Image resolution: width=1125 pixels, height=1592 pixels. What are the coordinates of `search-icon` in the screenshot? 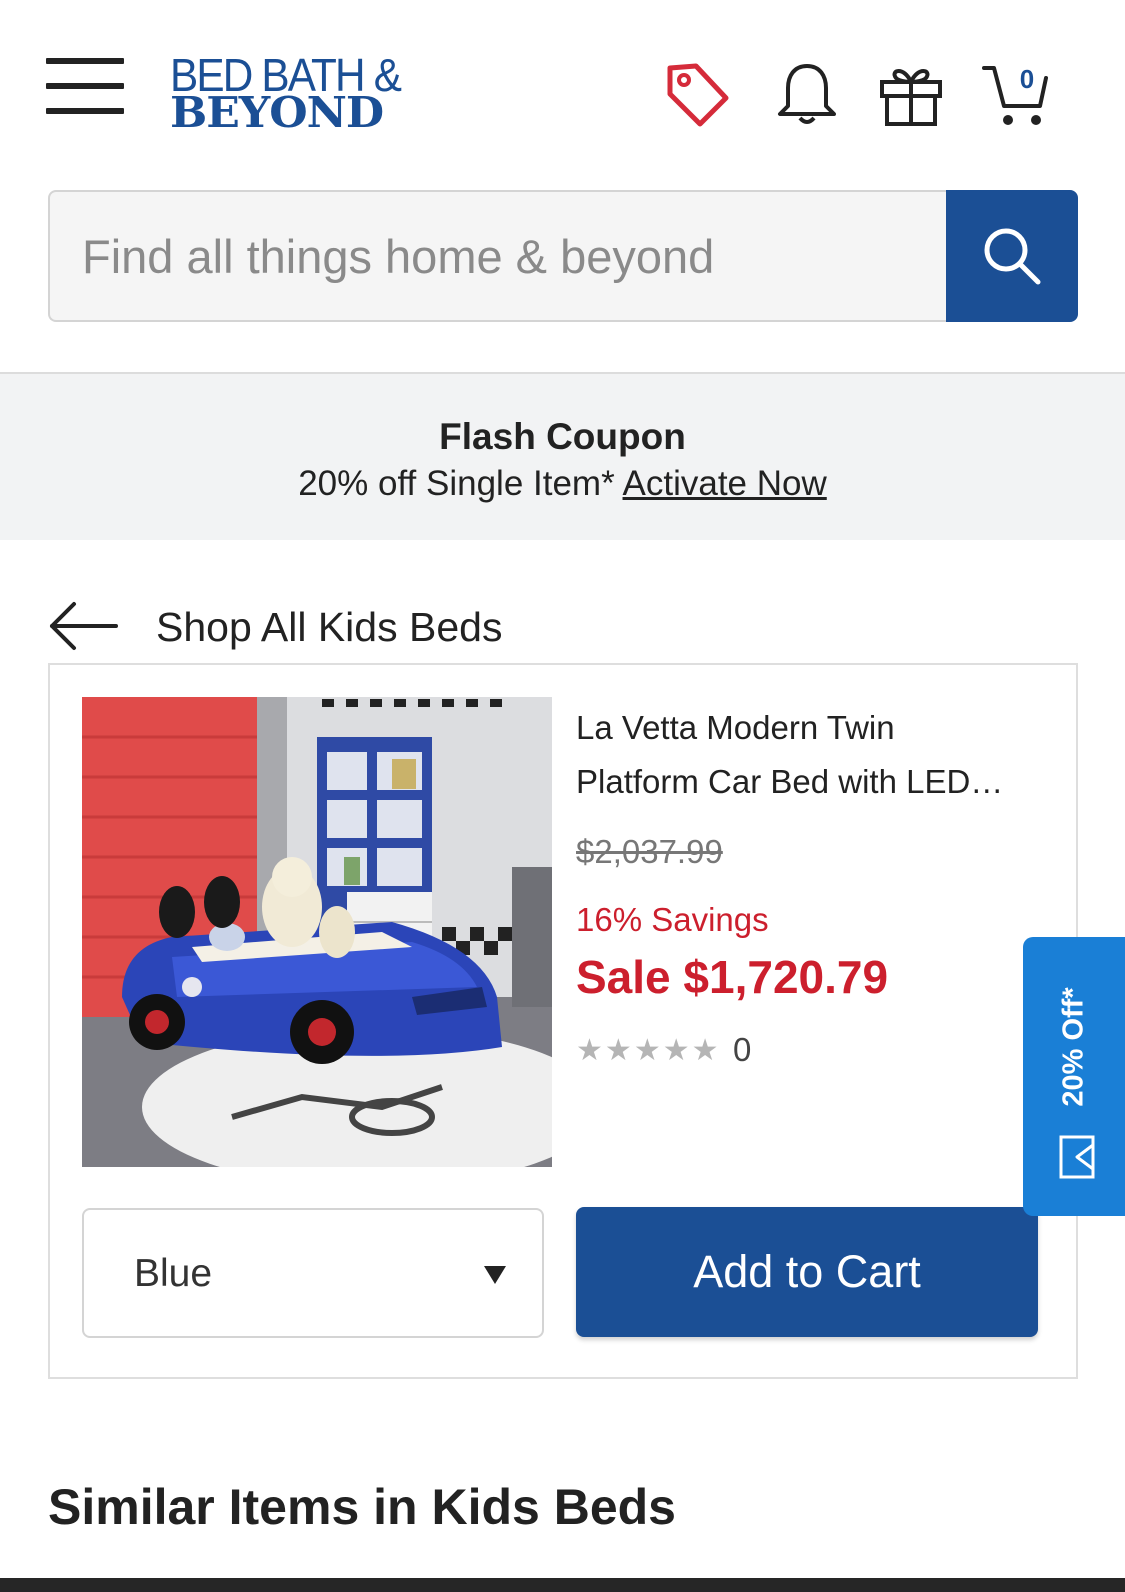 It's located at (1012, 256).